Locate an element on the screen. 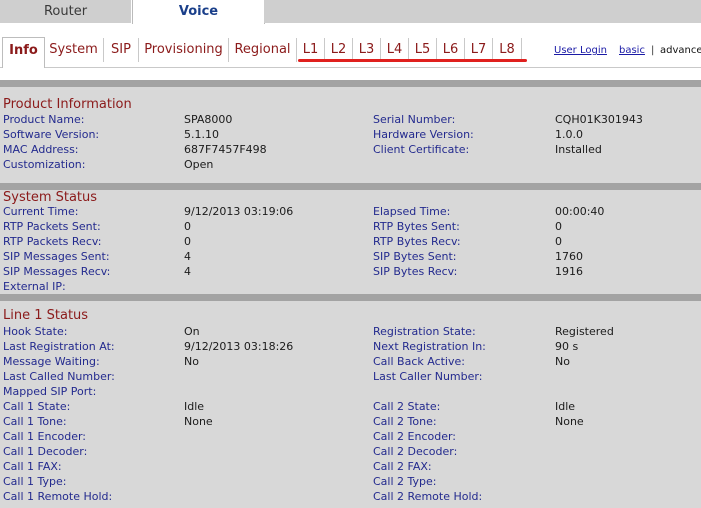  status-row: RTP Packets Sent: 0 RTP Bytes Sent: 0 is located at coordinates (350, 226).